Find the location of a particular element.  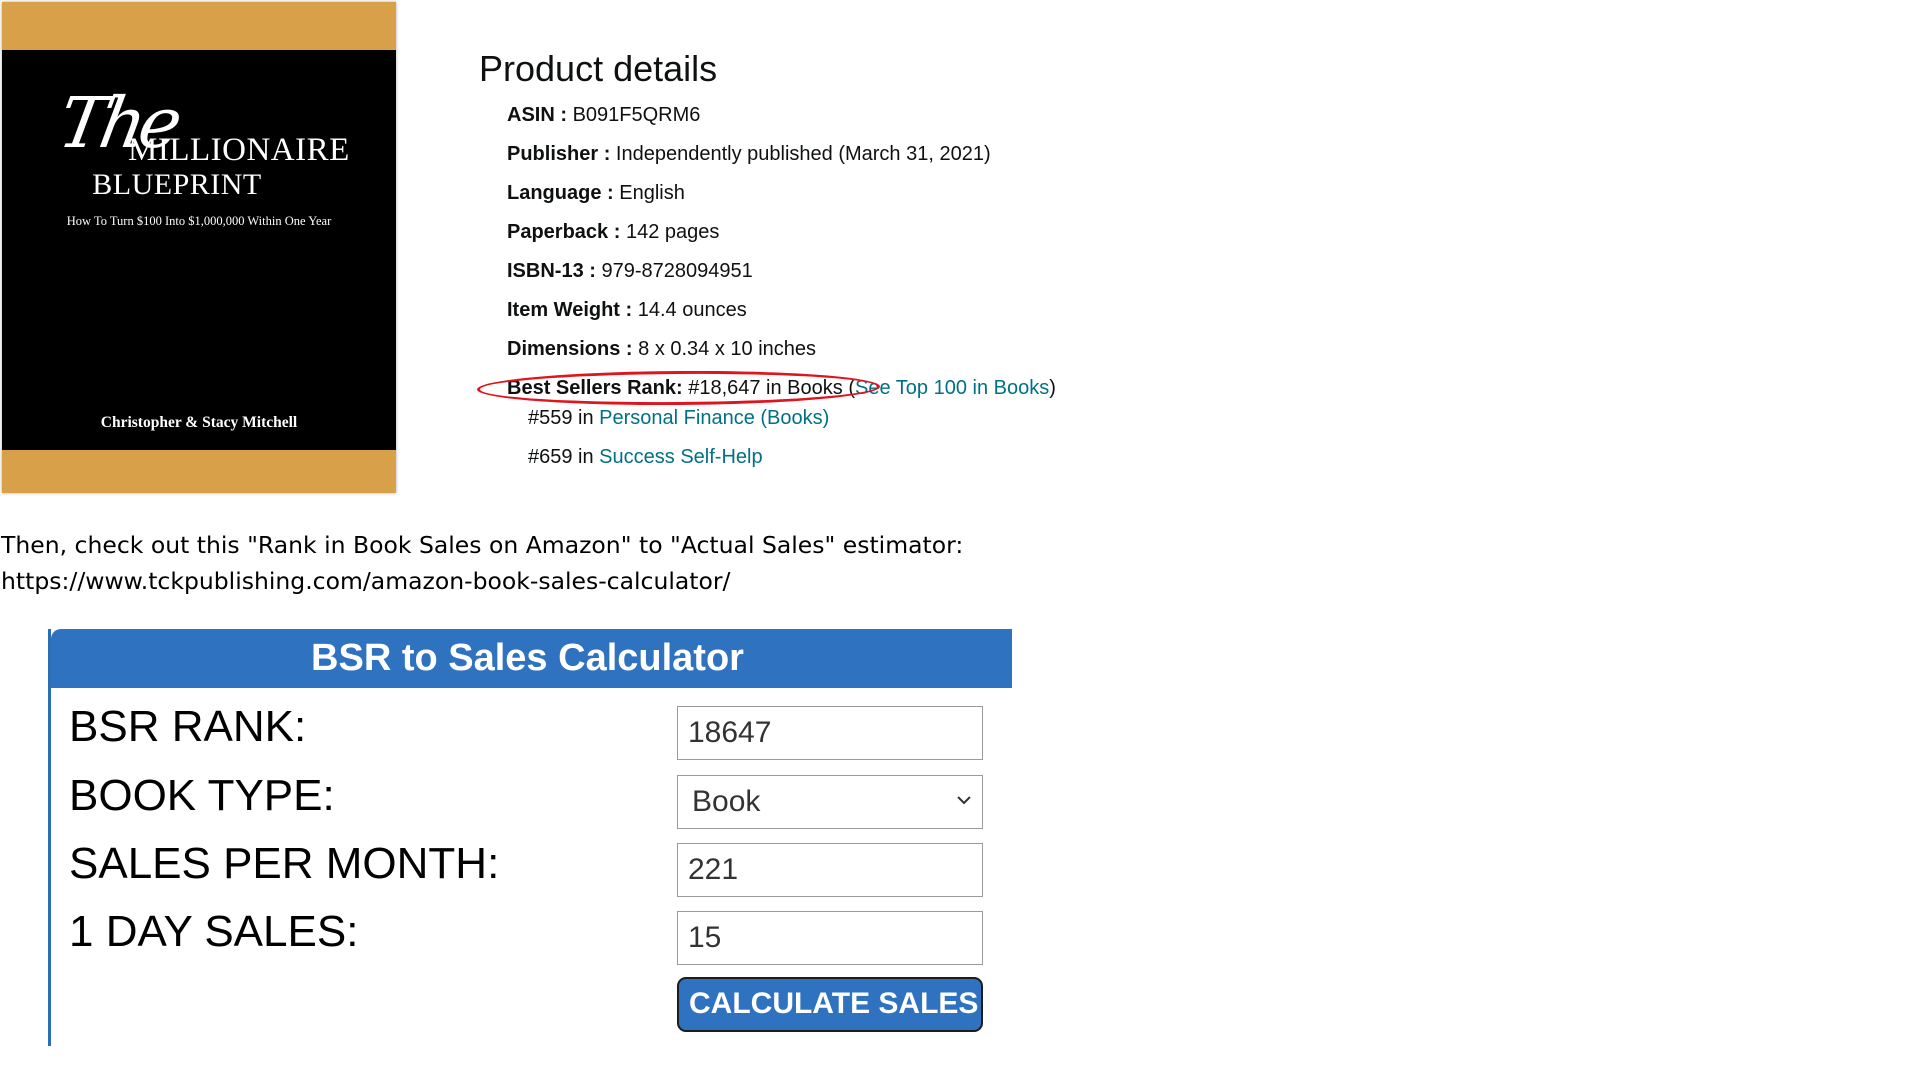

cover-title-line1: MILLIONAIRE is located at coordinates (239, 150).